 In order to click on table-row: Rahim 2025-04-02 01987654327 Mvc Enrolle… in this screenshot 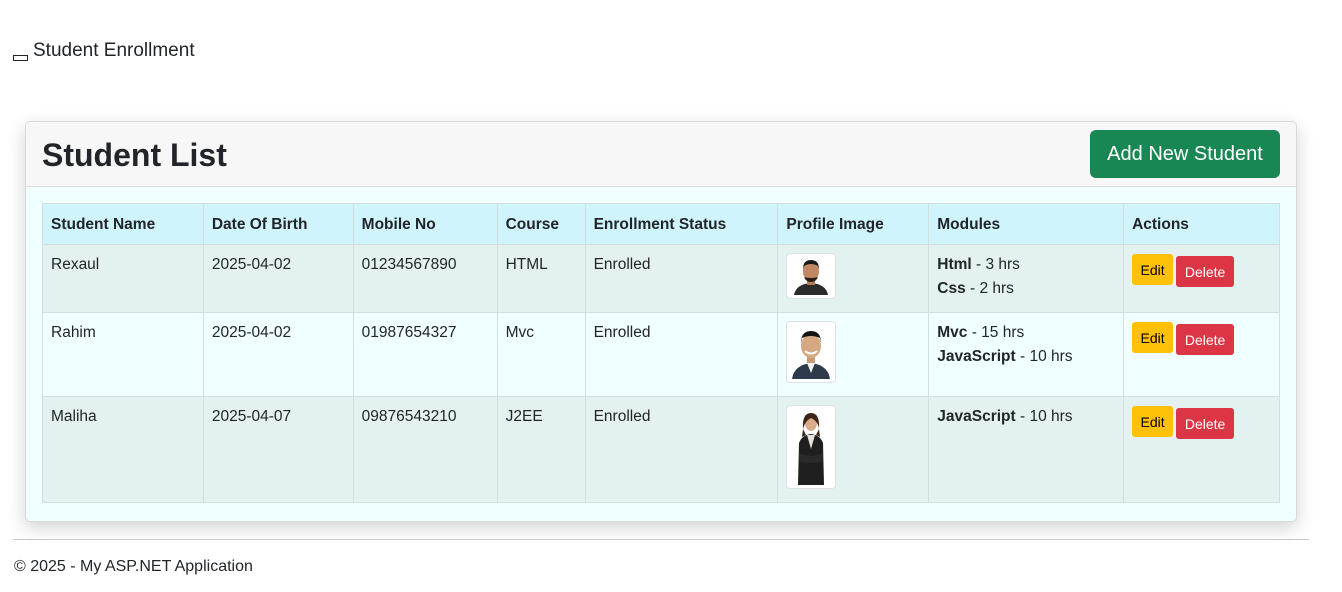, I will do `click(661, 354)`.